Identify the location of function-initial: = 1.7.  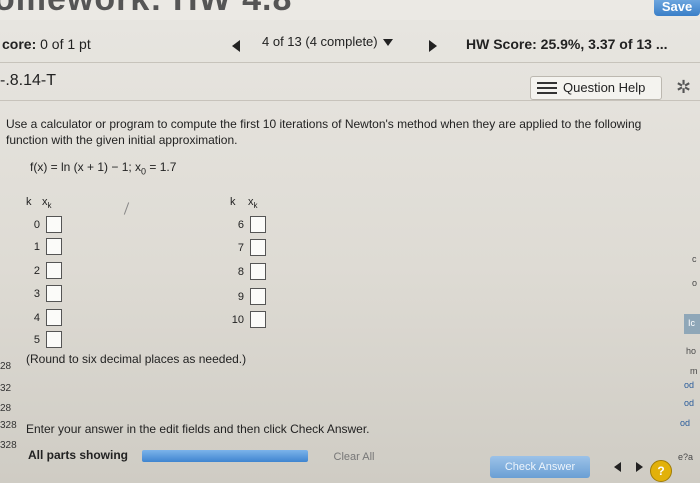
(161, 167).